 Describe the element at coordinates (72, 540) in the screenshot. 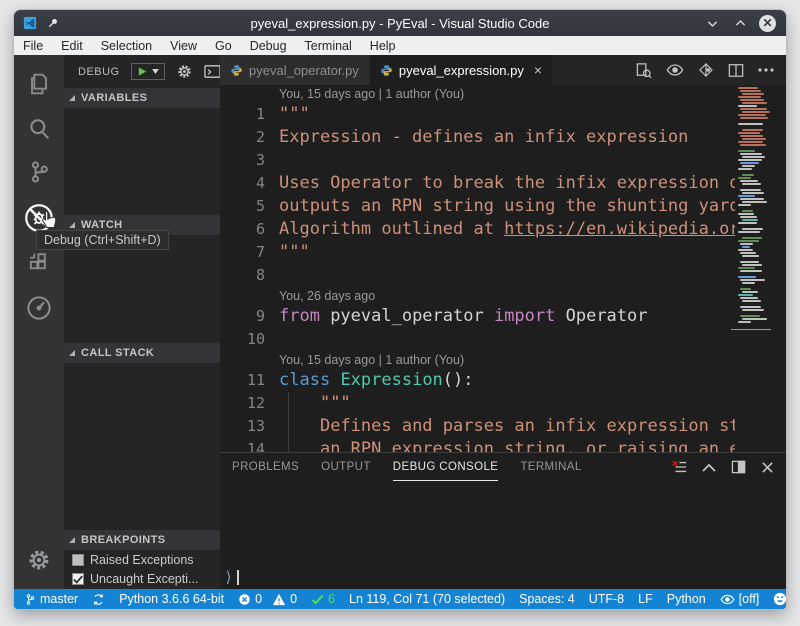

I see `section-arrow-icon` at that location.